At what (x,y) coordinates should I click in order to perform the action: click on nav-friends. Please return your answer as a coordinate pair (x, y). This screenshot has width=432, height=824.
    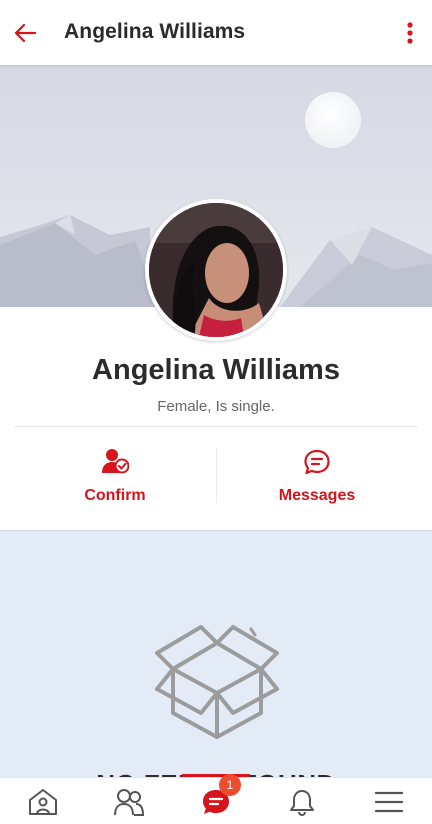
    Looking at the image, I should click on (129, 801).